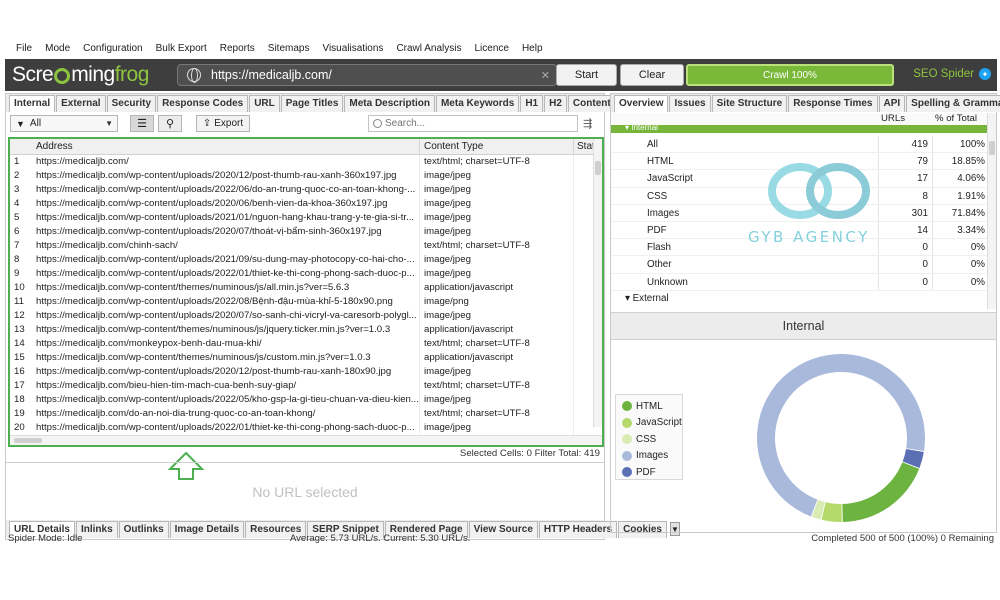 Image resolution: width=1000 pixels, height=600 pixels. Describe the element at coordinates (181, 49) in the screenshot. I see `menu-bulk-export: Bulk Export` at that location.